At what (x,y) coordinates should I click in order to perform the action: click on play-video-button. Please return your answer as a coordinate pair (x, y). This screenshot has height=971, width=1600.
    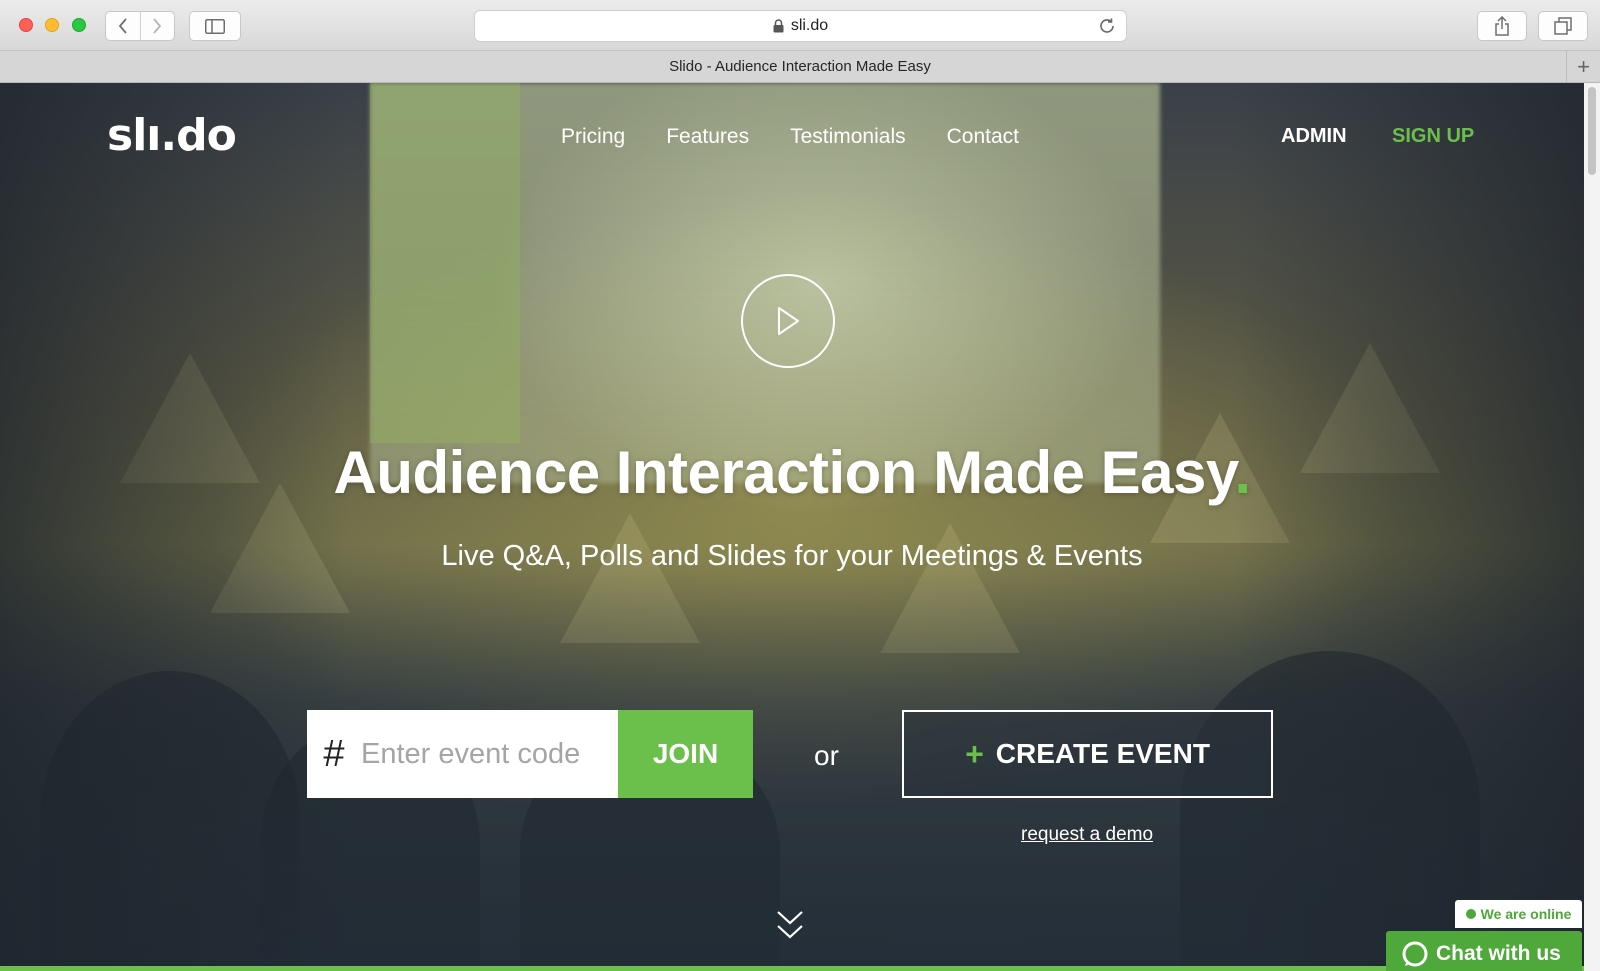
    Looking at the image, I should click on (788, 321).